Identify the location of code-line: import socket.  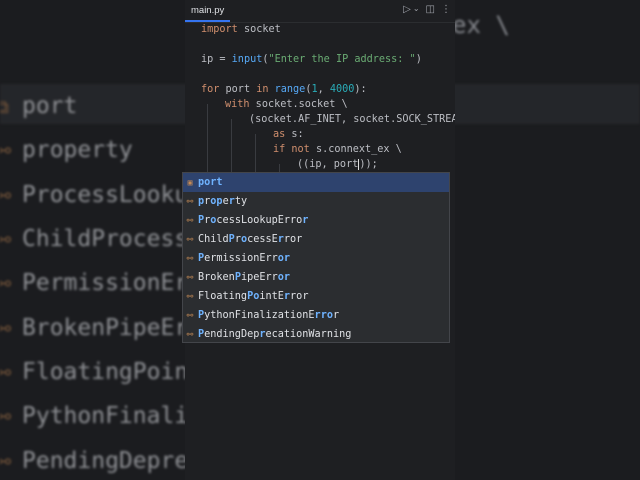
(241, 29).